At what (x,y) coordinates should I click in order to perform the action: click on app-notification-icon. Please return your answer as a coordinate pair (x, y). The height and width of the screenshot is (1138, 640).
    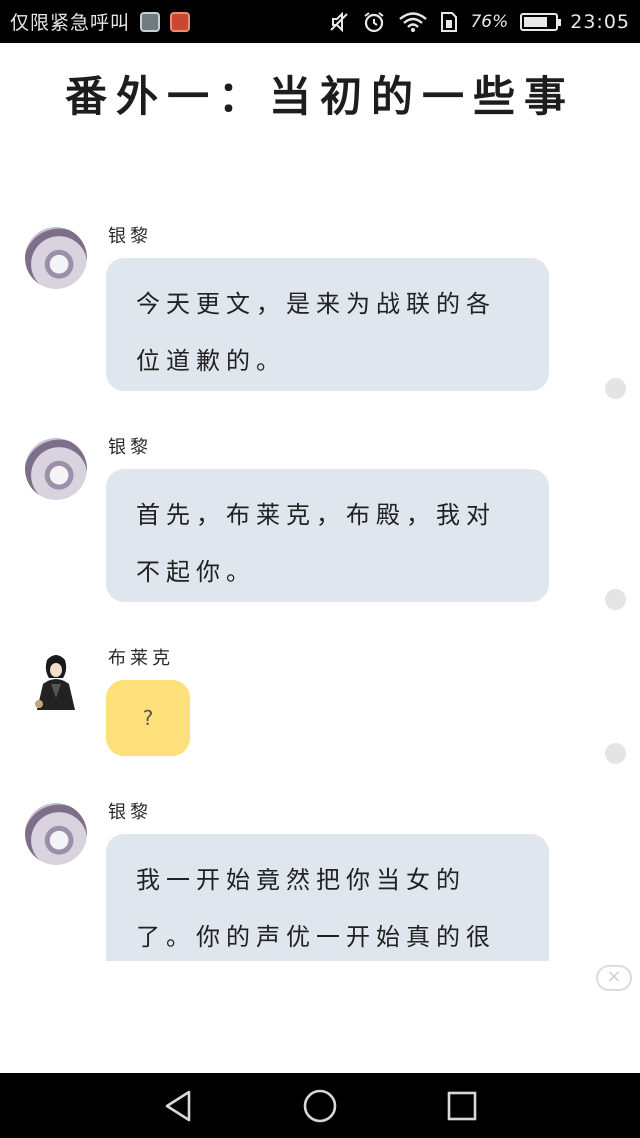
    Looking at the image, I should click on (180, 21).